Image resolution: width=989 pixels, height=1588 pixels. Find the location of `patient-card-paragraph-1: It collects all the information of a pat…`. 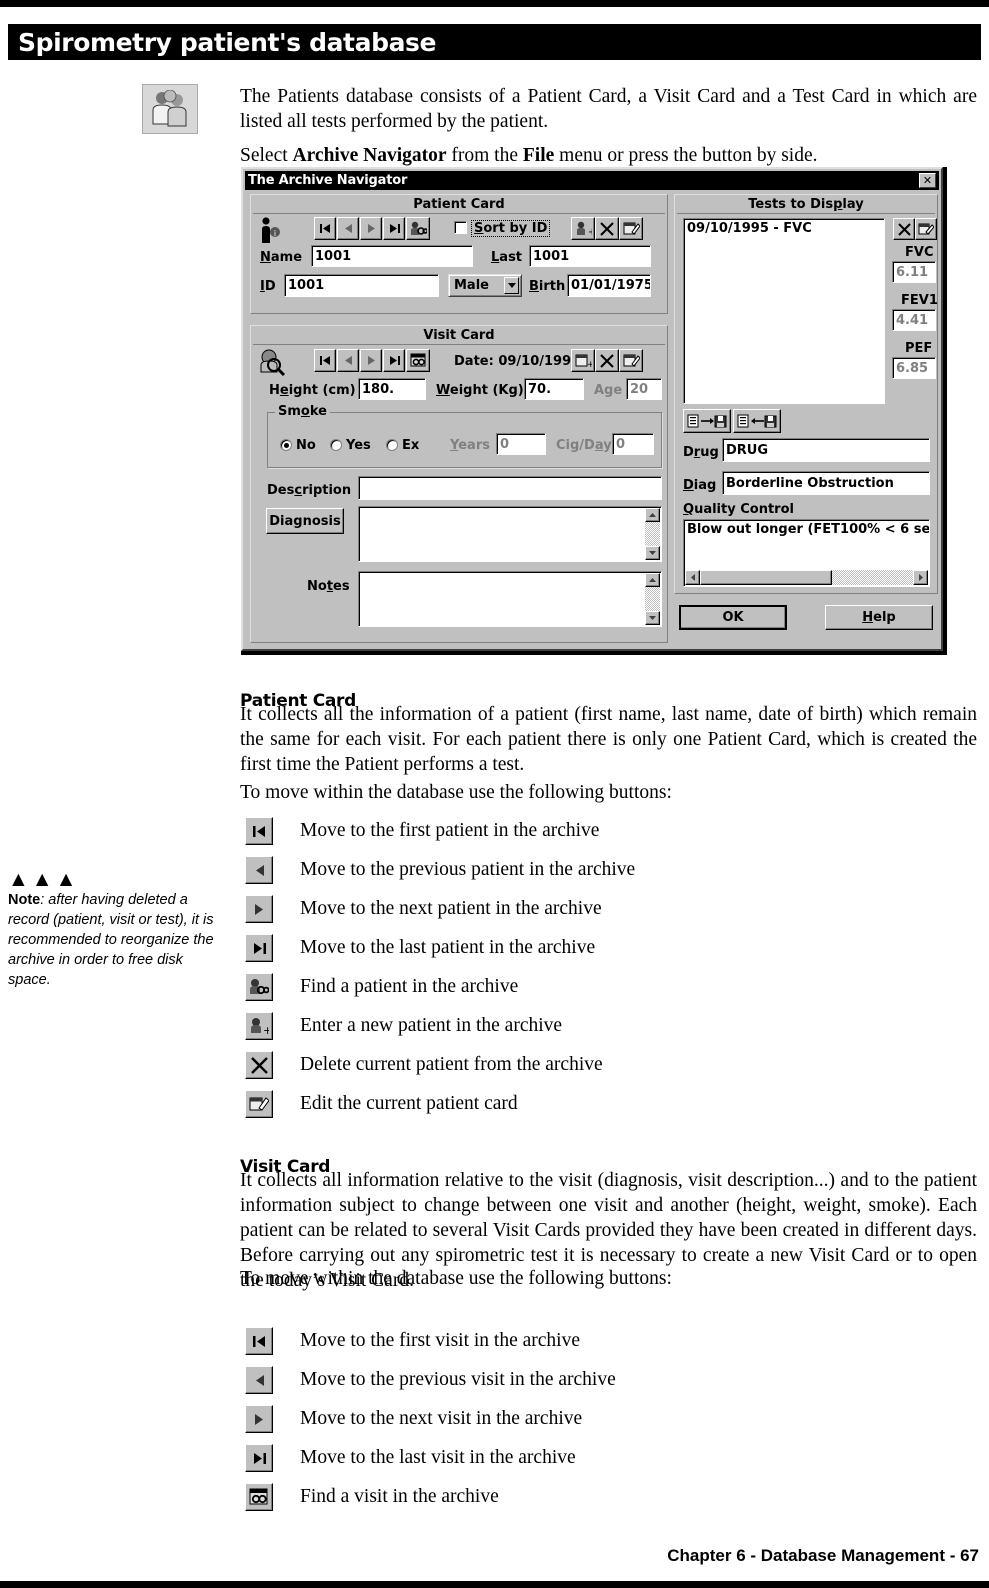

patient-card-paragraph-1: It collects all the information of a pat… is located at coordinates (608, 739).